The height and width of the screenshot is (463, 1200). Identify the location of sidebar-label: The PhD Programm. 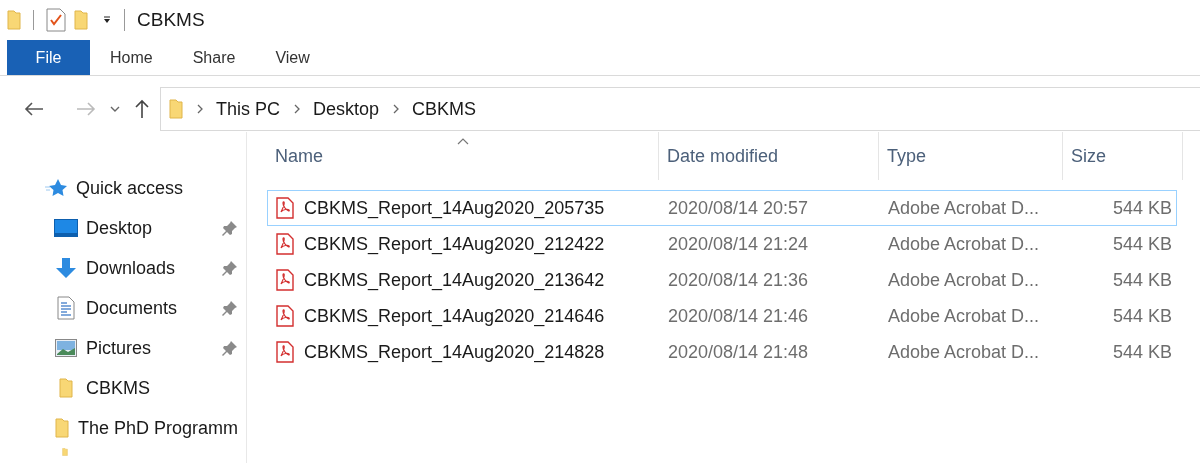
(157, 428).